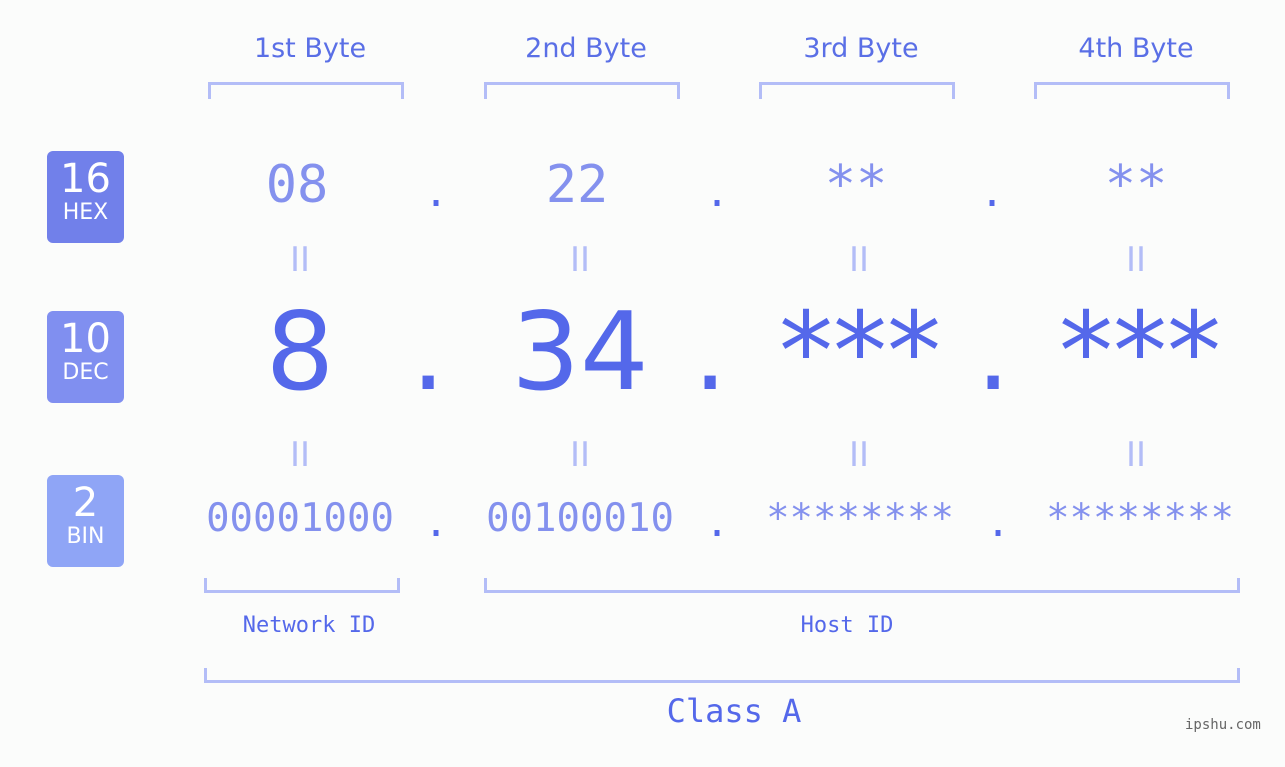  What do you see at coordinates (85, 372) in the screenshot?
I see `dec-label: DEC` at bounding box center [85, 372].